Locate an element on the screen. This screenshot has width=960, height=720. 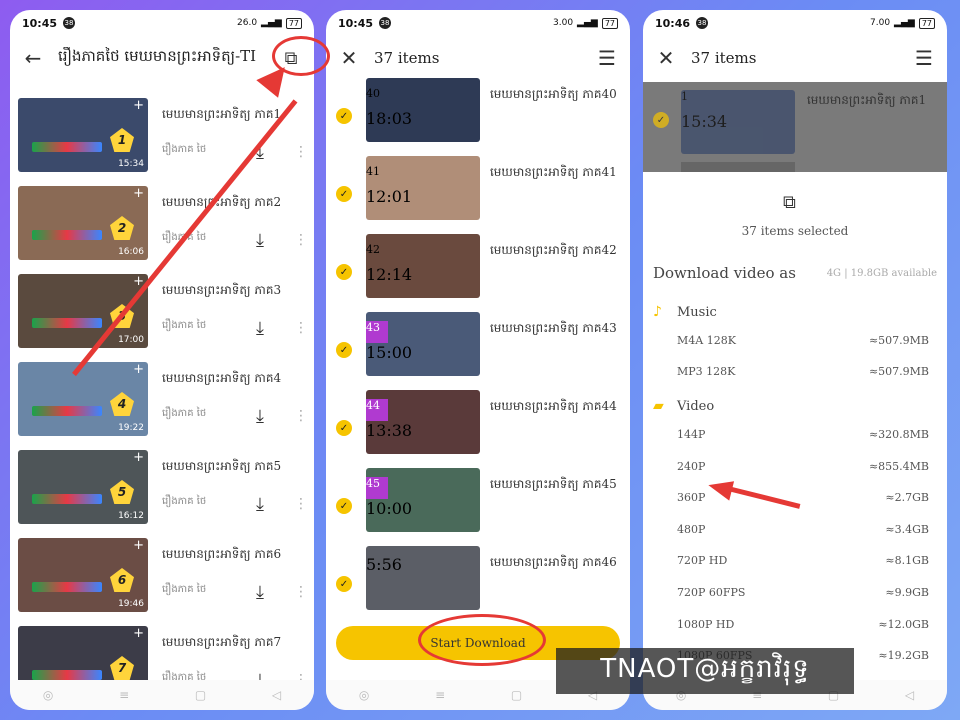
list-item: 3+17:00មេឃមានព្រះអាទិត្យ ភាគ3រឿងភាគ ថៃ⤓⋮ is located at coordinates (162, 318).